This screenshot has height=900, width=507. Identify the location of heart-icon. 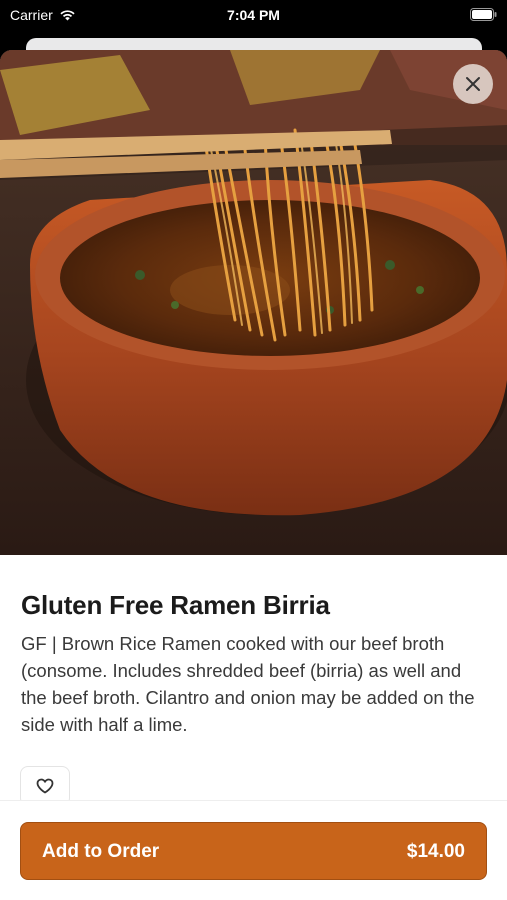
(45, 786).